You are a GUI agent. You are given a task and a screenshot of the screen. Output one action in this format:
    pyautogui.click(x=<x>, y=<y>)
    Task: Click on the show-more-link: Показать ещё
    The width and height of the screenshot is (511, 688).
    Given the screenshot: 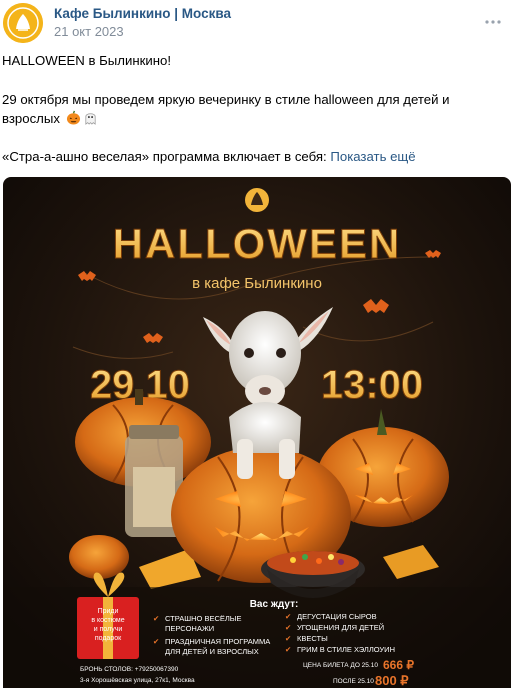 What is the action you would take?
    pyautogui.click(x=372, y=156)
    